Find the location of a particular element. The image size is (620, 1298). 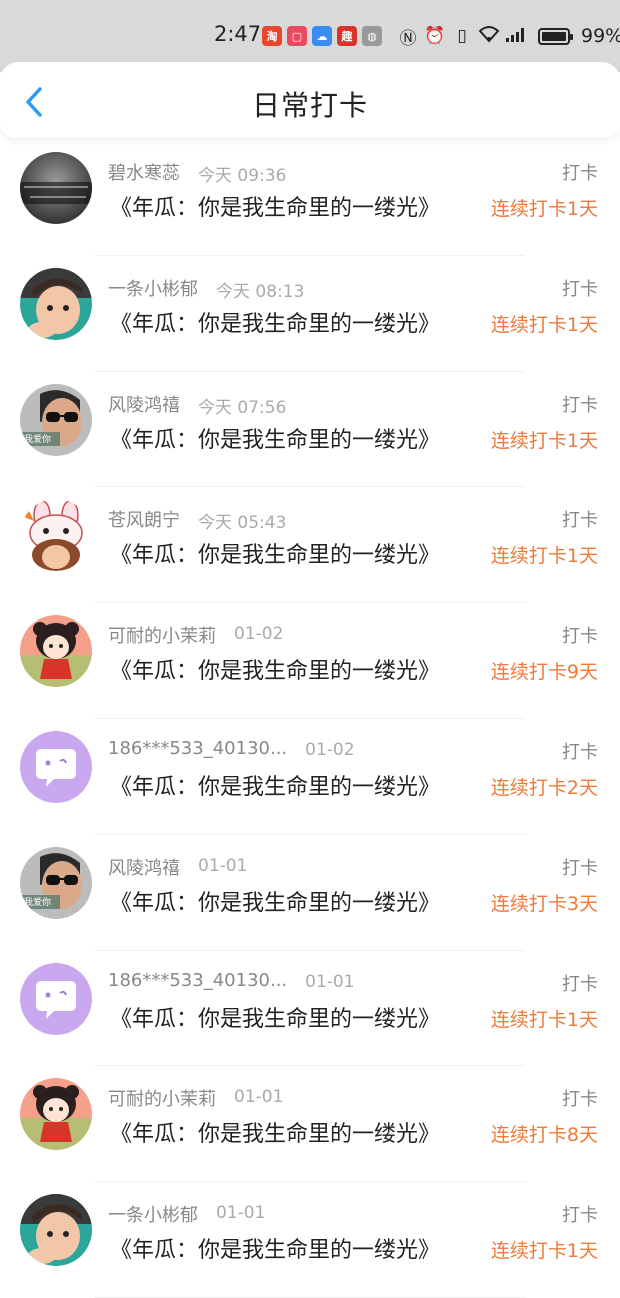

streak-badge: 连续打卡9天 is located at coordinates (544, 672).